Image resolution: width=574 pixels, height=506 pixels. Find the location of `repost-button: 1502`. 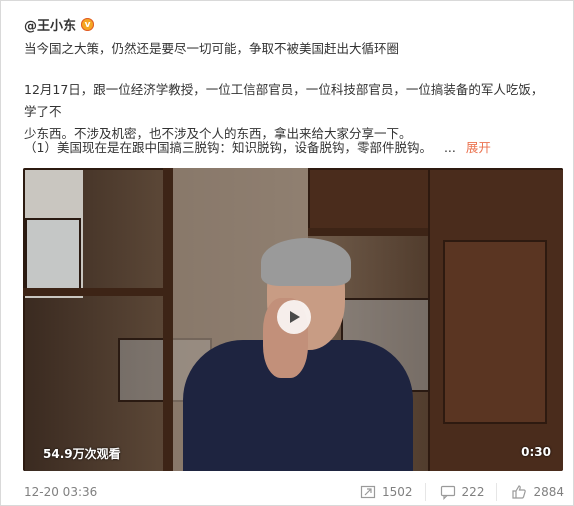

repost-button: 1502 is located at coordinates (379, 492).